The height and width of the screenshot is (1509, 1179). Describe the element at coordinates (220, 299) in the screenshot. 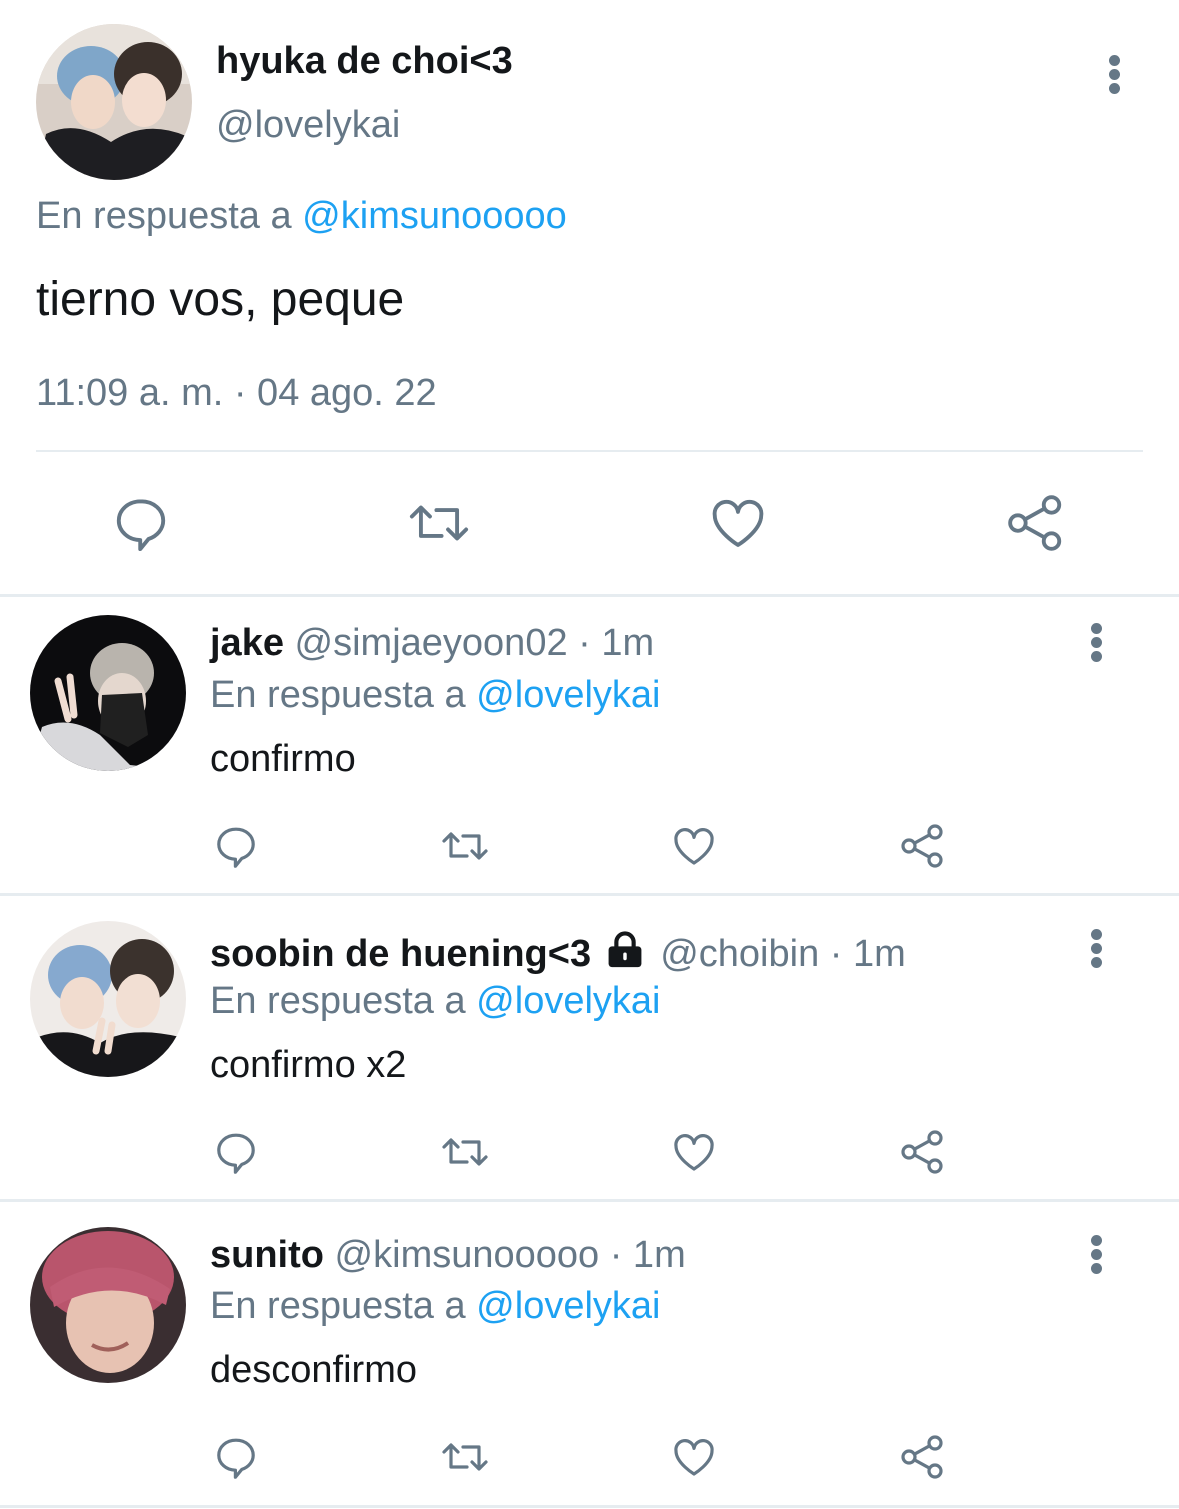

I see `main-tweet-text: tierno vos, peque` at that location.